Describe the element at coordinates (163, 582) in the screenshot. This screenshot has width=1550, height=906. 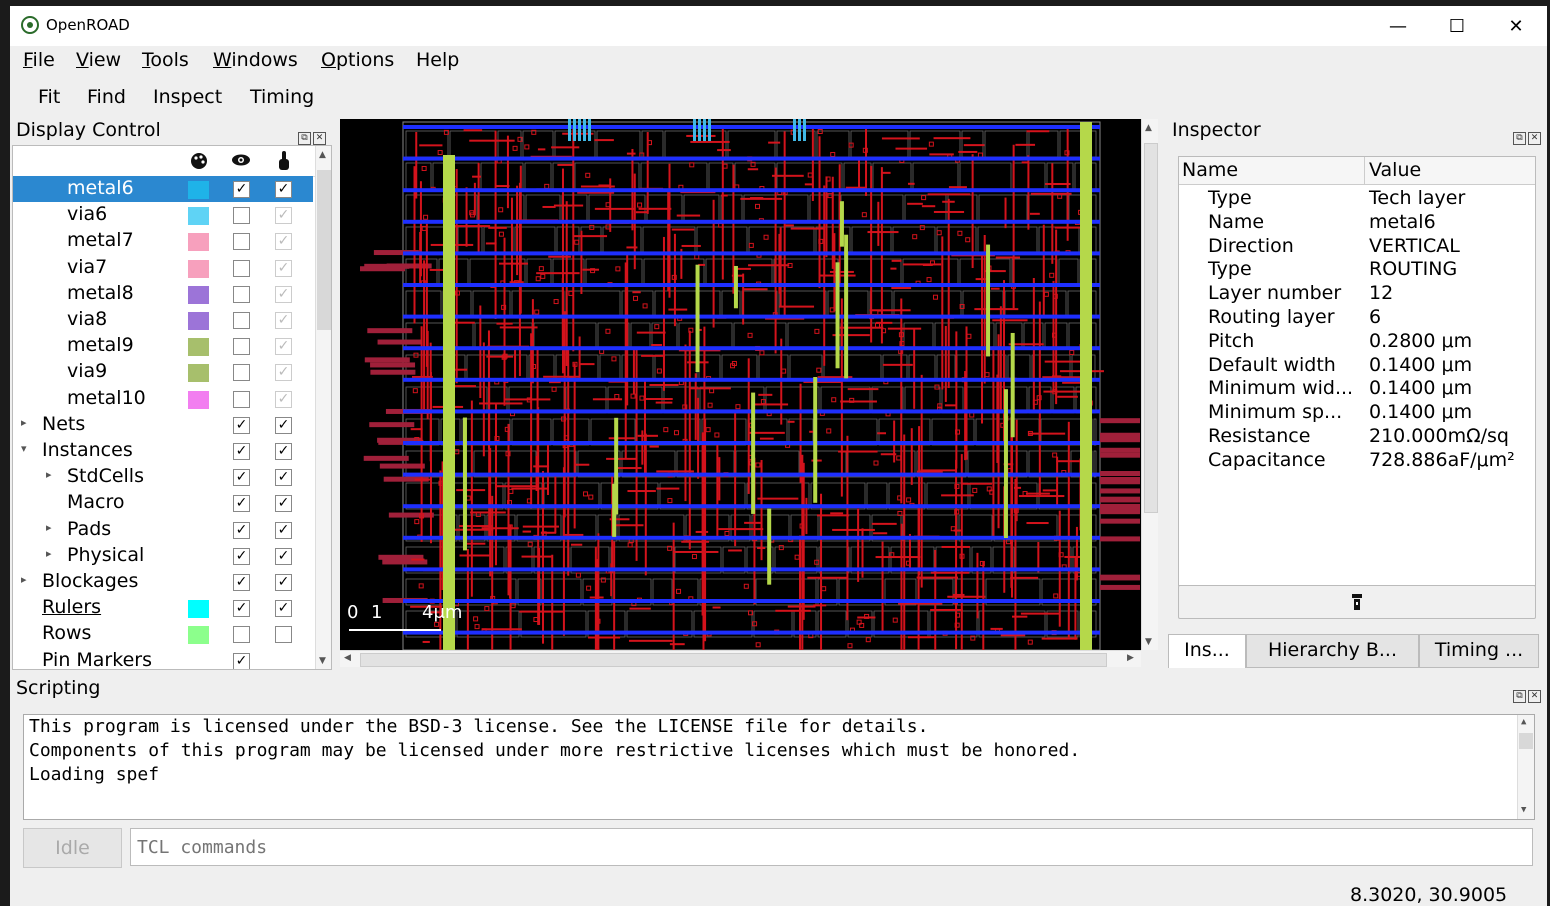
I see `layer-row-blockages: ▸ Blockages ✓ ✓` at that location.